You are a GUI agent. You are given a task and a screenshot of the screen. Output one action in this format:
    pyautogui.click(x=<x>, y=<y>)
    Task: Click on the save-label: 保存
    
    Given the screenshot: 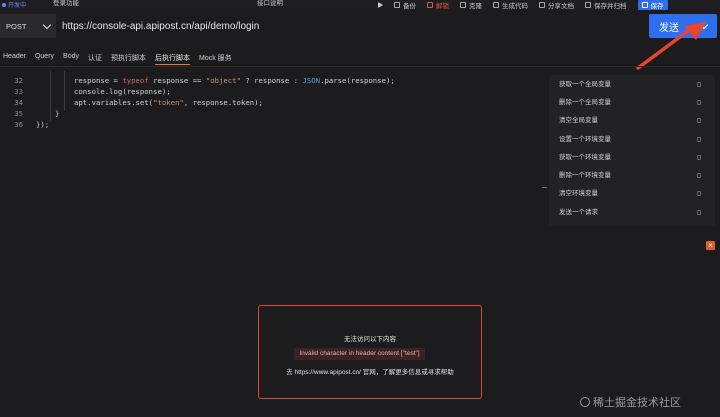 What is the action you would take?
    pyautogui.click(x=657, y=6)
    